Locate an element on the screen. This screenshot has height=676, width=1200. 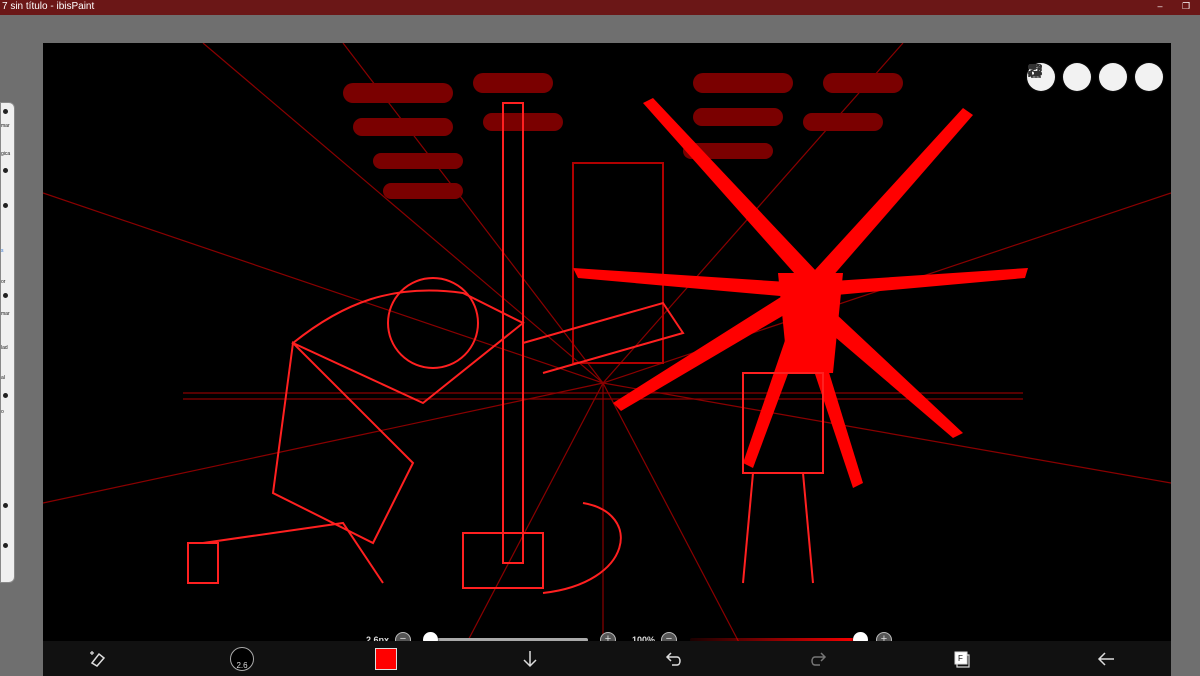
color-swatch is located at coordinates (386, 659).